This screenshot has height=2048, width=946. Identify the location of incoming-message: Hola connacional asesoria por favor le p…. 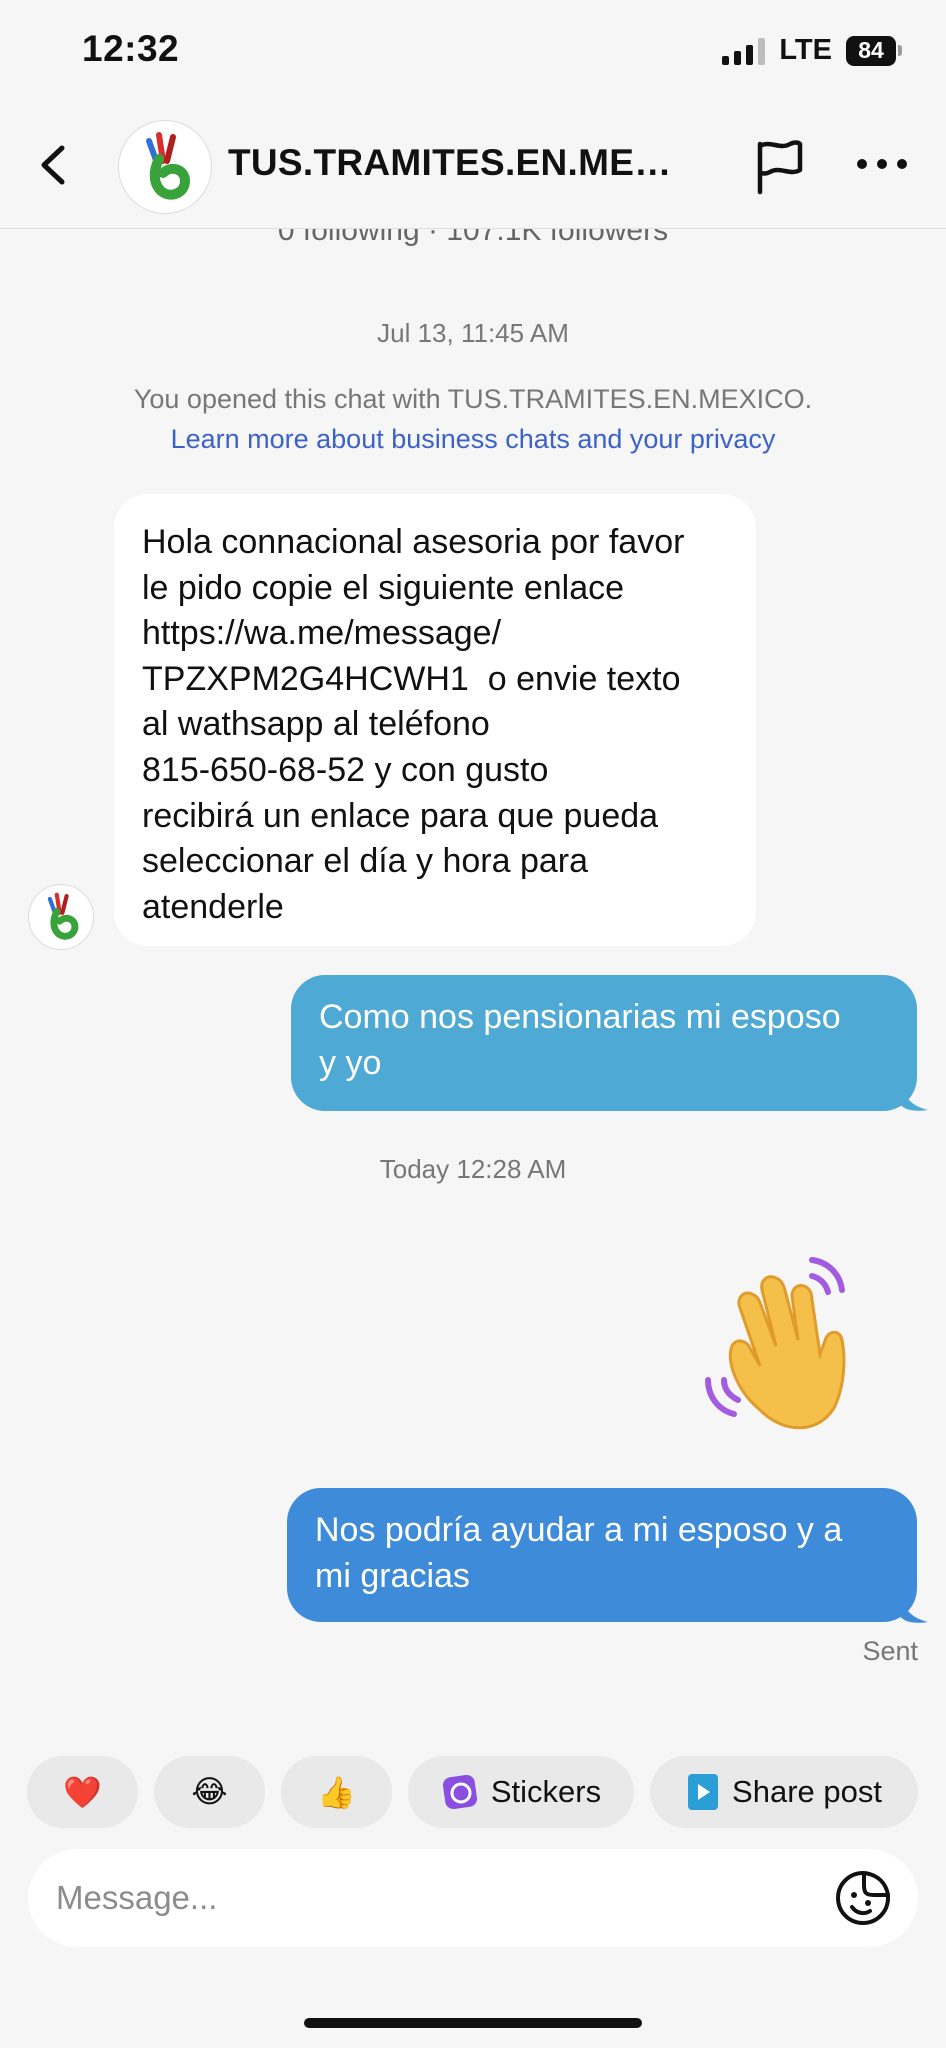
(435, 720).